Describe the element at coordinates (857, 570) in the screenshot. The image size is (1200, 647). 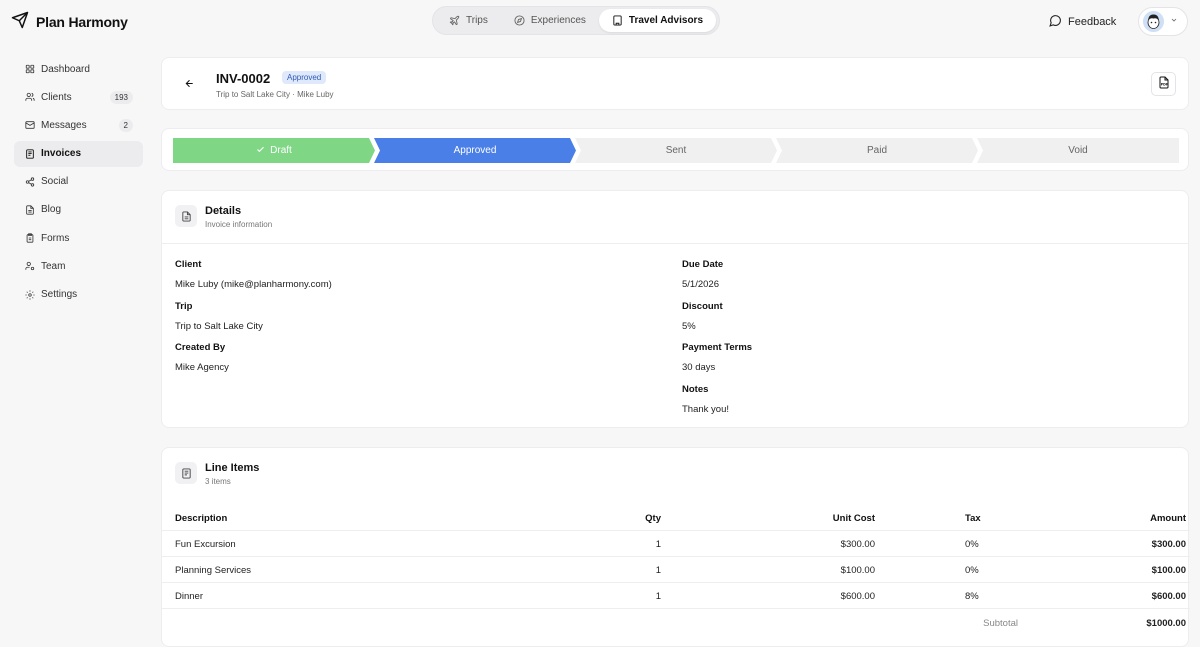
I see `cell-unit-cost: $100.00` at that location.